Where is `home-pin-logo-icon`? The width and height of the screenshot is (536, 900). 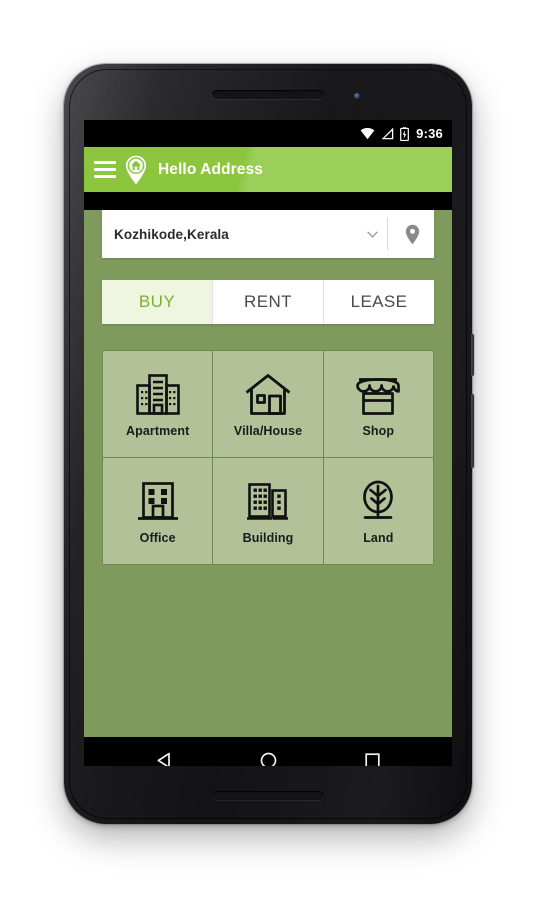
home-pin-logo-icon is located at coordinates (136, 169).